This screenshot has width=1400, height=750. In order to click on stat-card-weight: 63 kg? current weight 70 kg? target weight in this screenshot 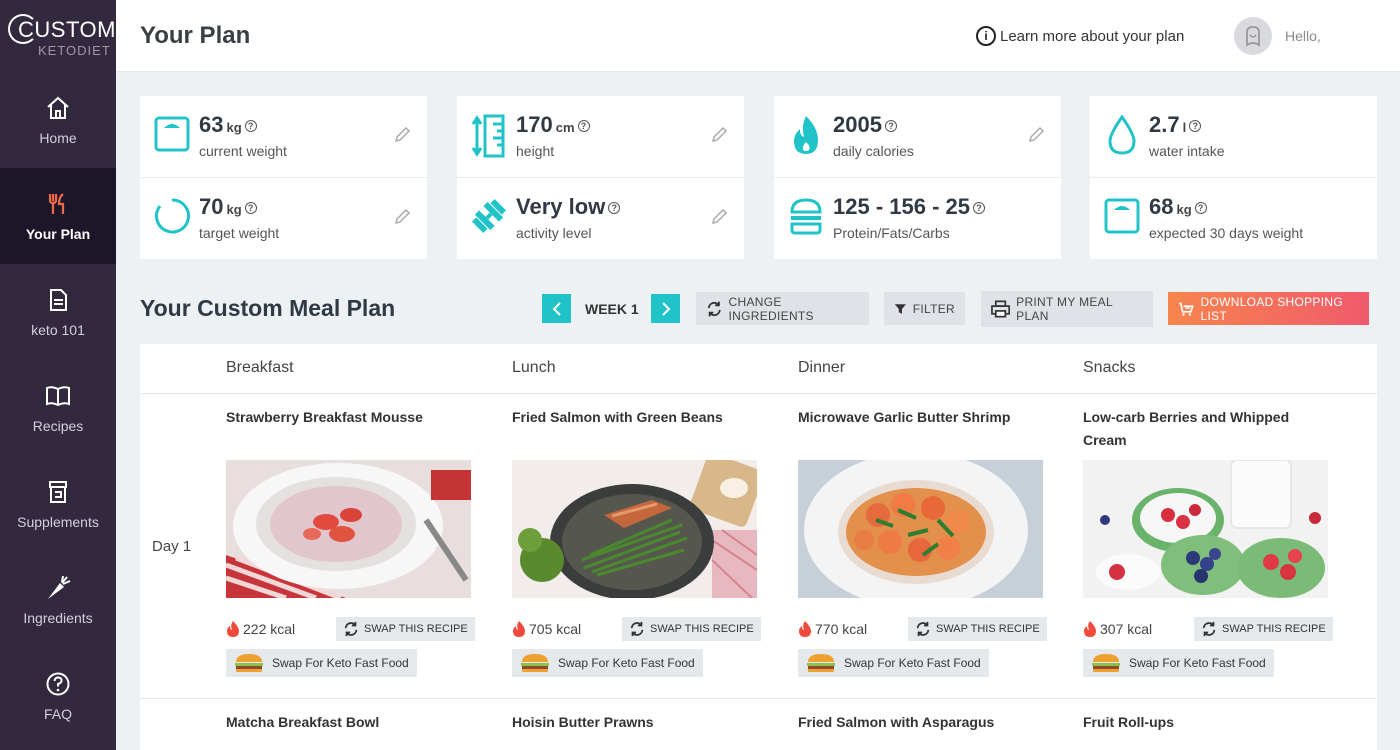, I will do `click(283, 177)`.